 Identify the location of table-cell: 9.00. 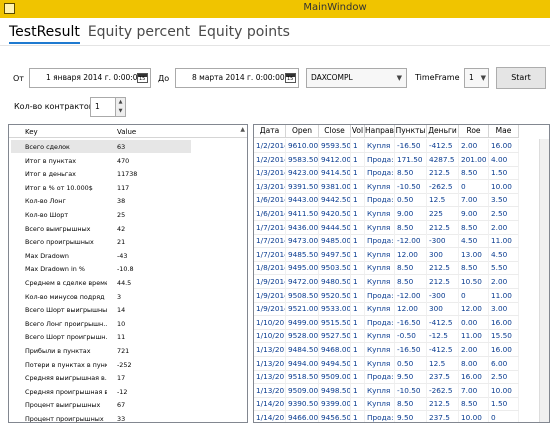
(474, 213).